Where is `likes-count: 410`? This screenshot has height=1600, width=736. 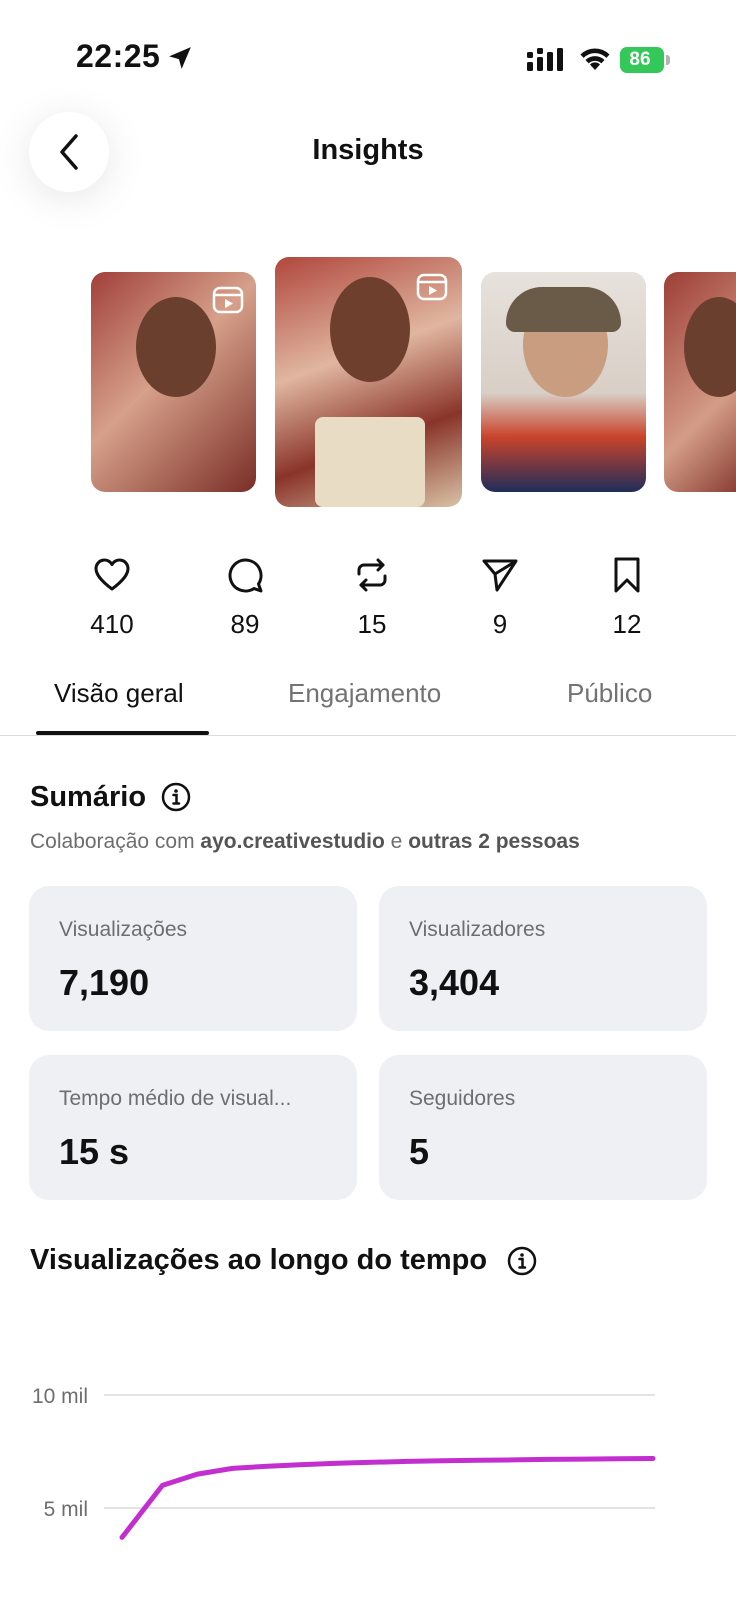 likes-count: 410 is located at coordinates (112, 624).